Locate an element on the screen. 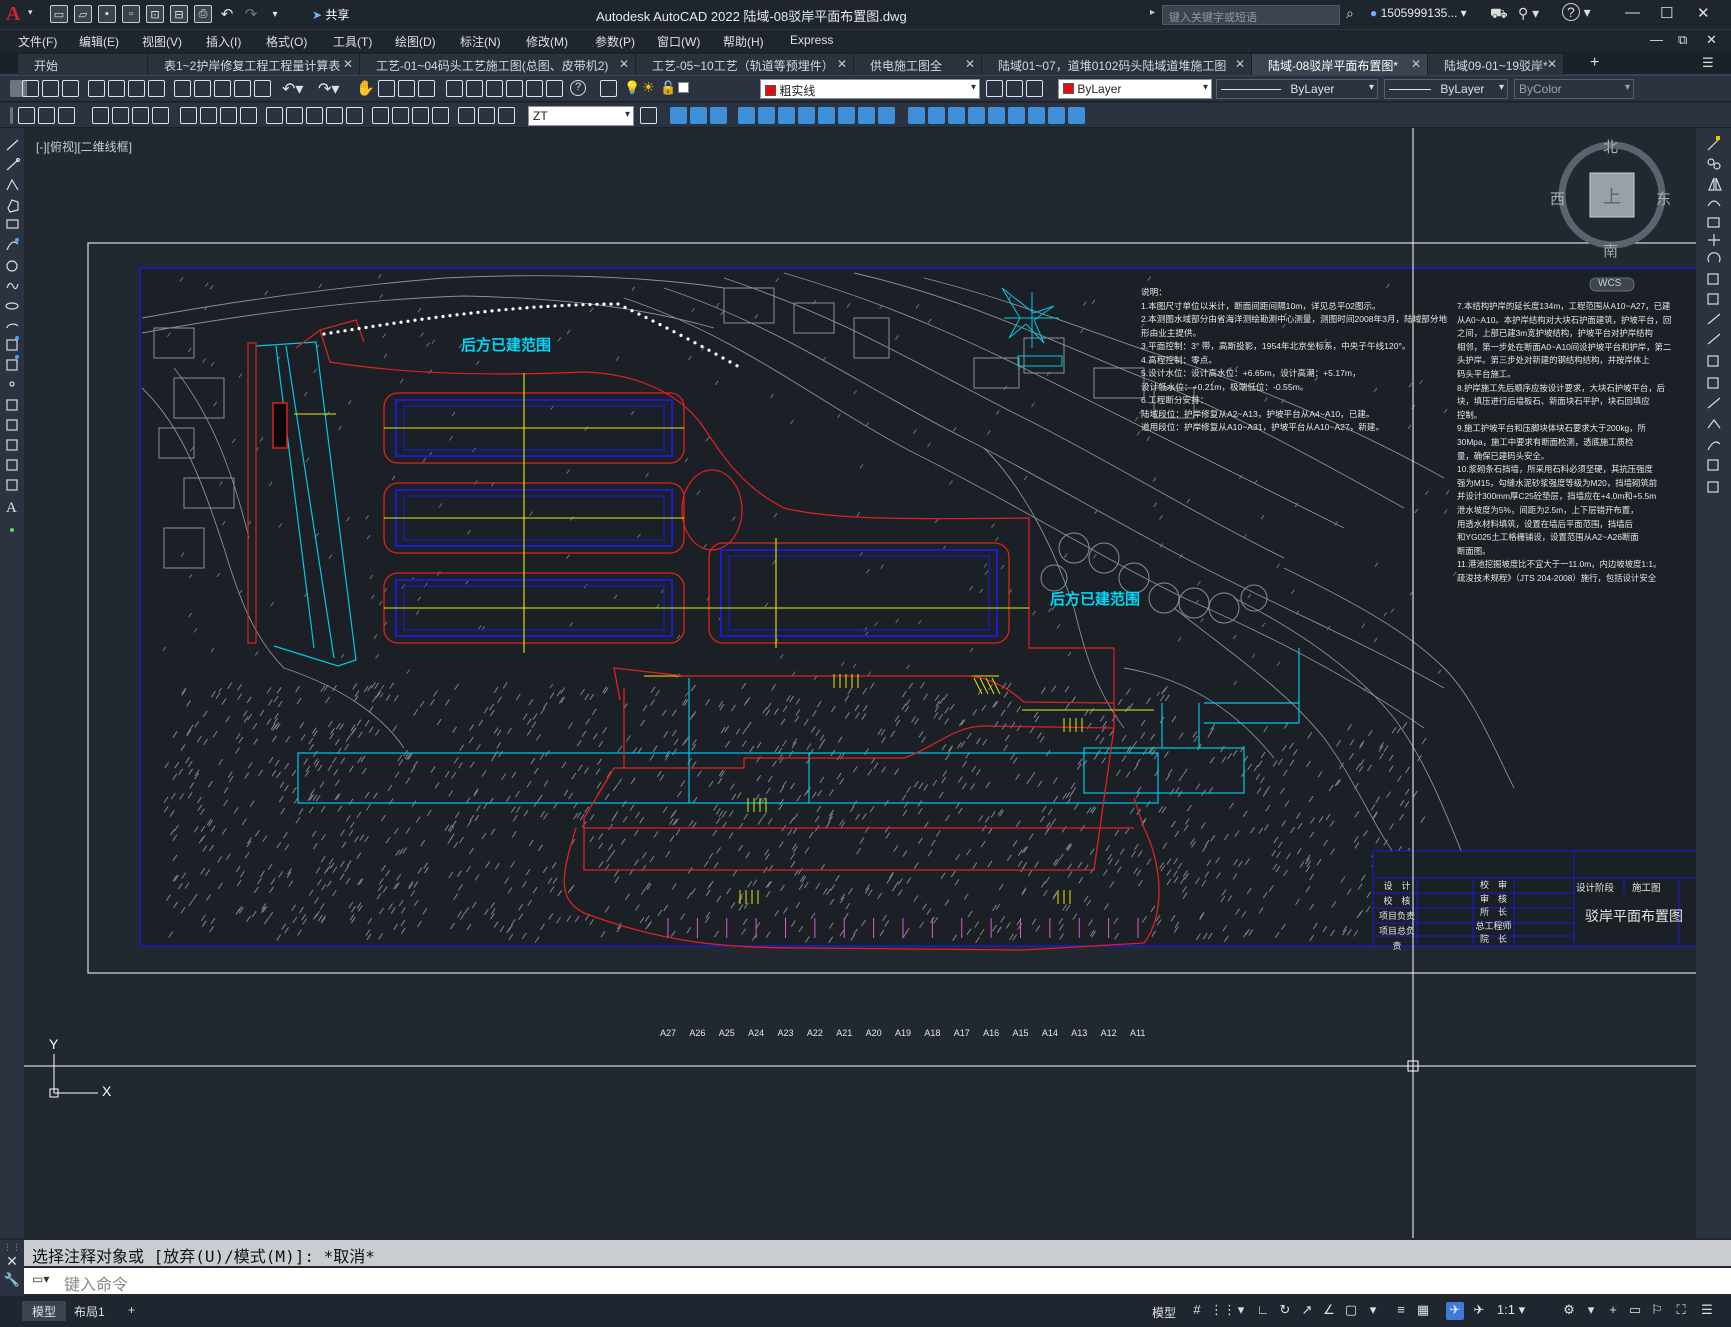 This screenshot has height=1327, width=1731. wcs-label: WCS is located at coordinates (1609, 283).